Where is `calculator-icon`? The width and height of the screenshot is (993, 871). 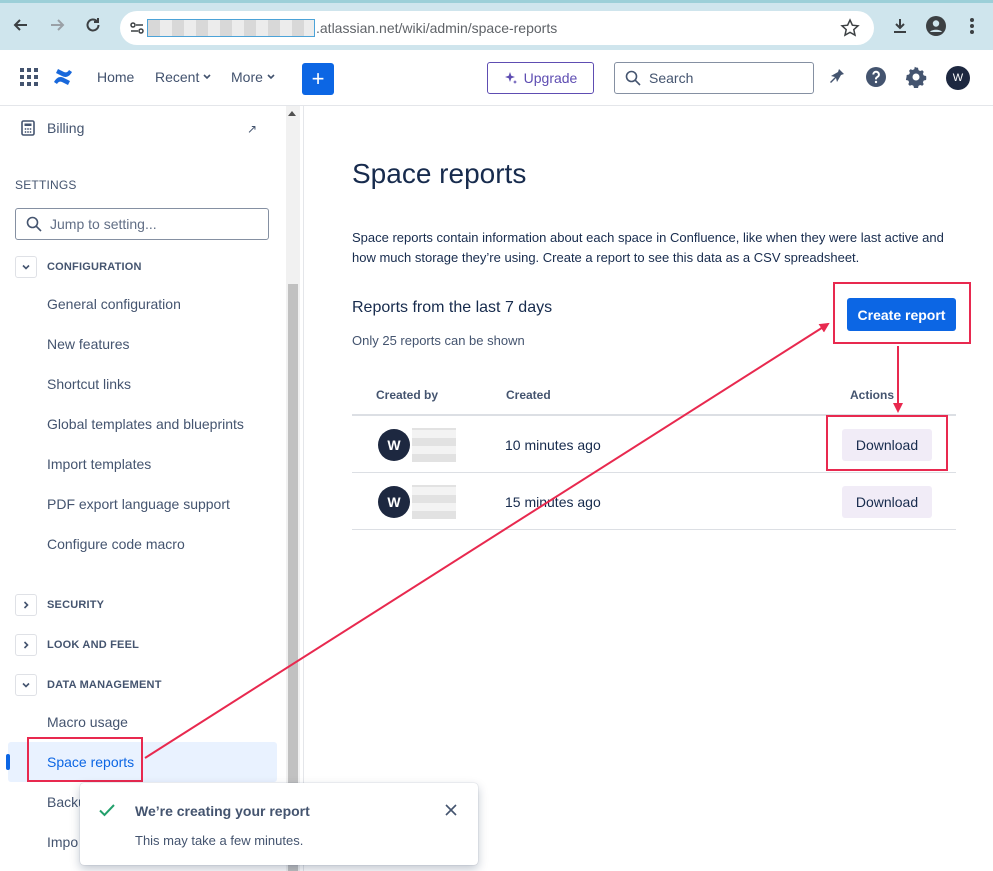 calculator-icon is located at coordinates (28, 128).